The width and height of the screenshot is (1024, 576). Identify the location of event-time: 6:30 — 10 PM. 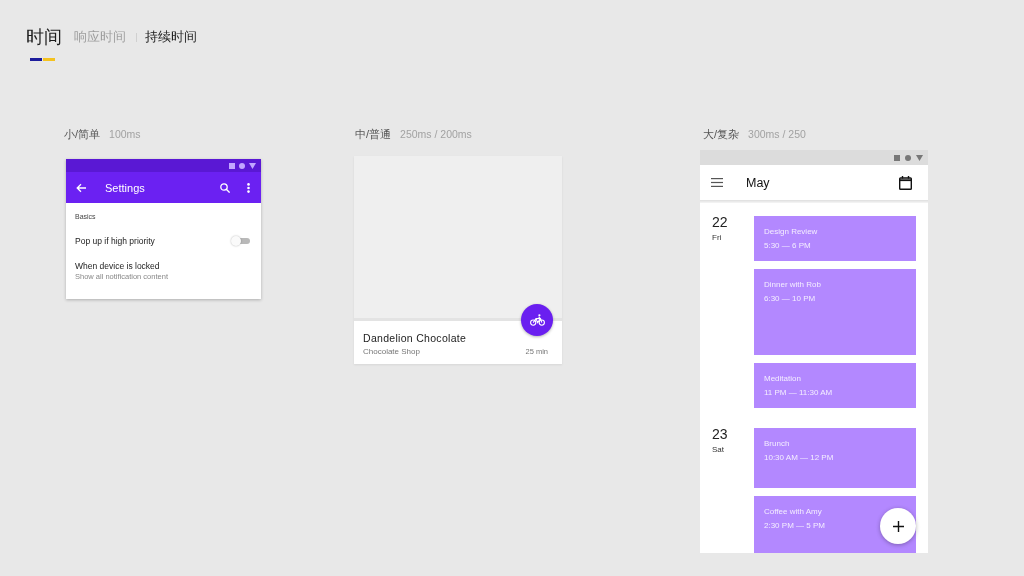
(790, 299).